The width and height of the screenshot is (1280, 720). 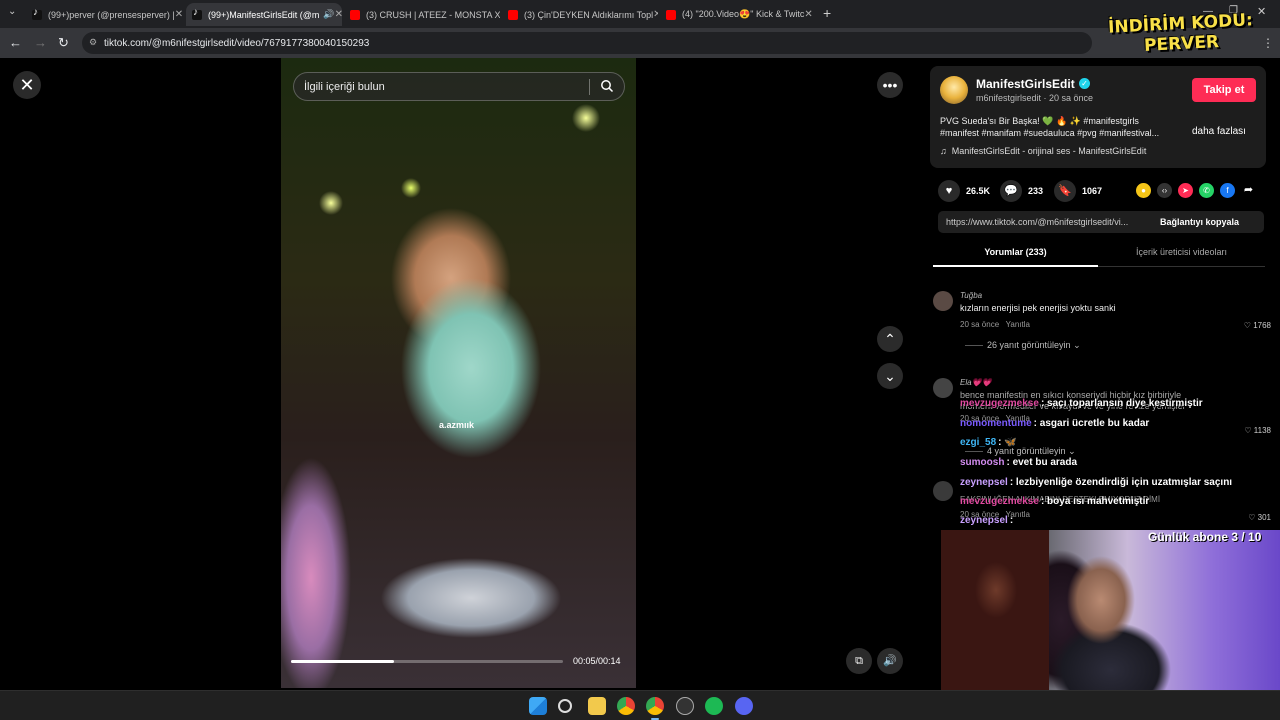 I want to click on tab-creator-videos: İçerik üreticisi videoları, so click(x=1181, y=252).